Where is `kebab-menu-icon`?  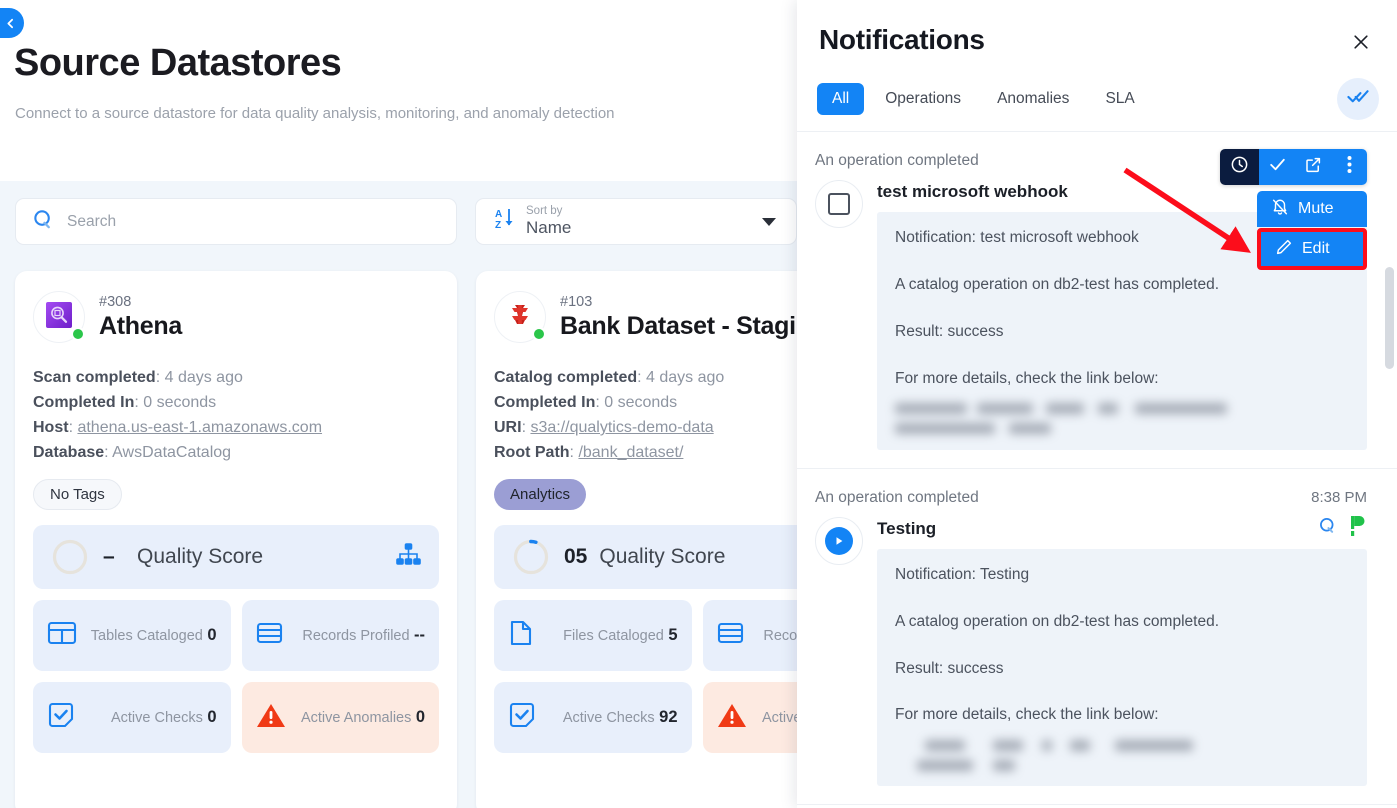 kebab-menu-icon is located at coordinates (1349, 167).